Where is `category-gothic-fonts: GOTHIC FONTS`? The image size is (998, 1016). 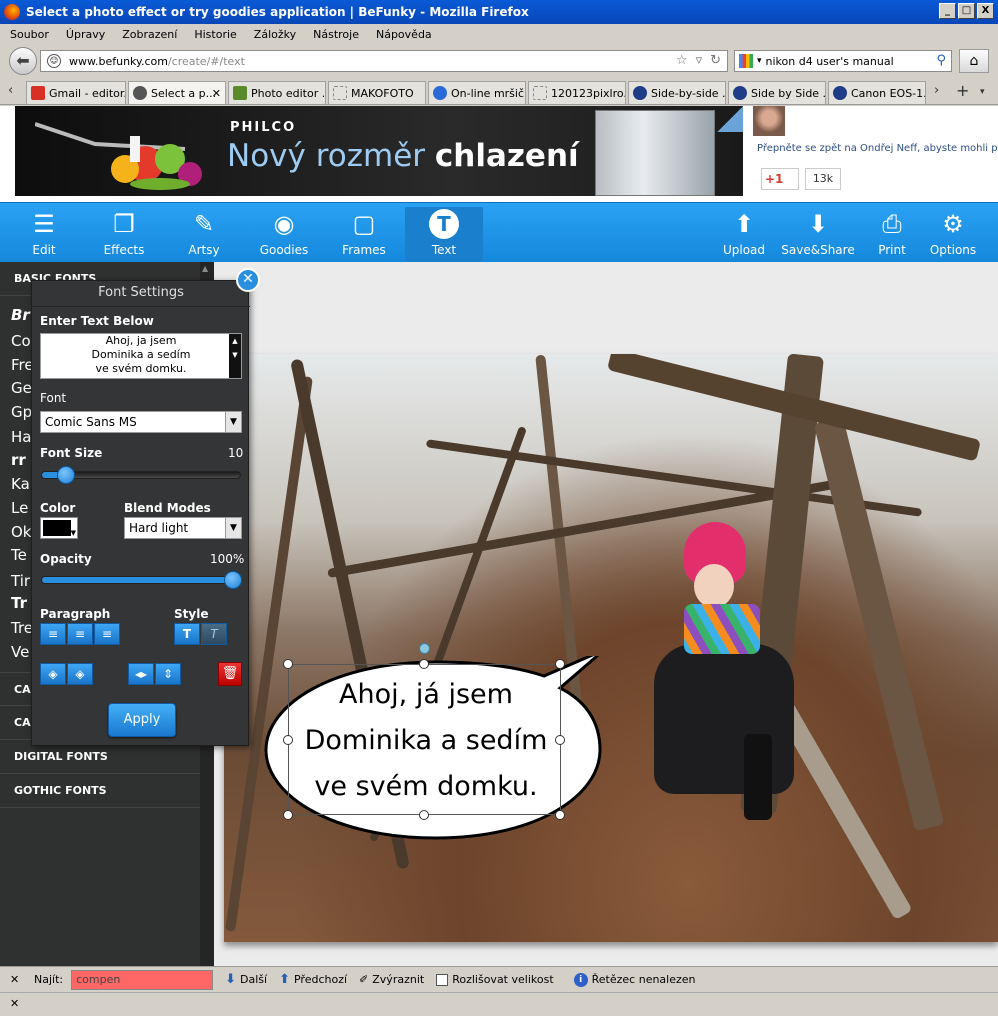
category-gothic-fonts: GOTHIC FONTS is located at coordinates (100, 791).